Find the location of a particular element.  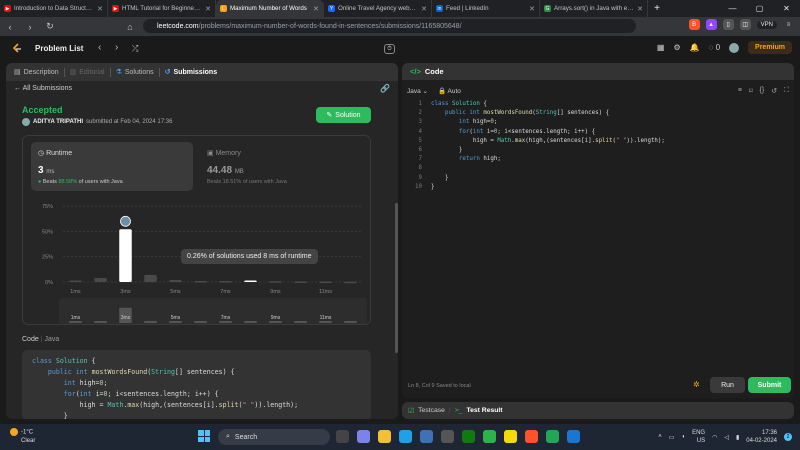

submit-button: Submit is located at coordinates (769, 385).